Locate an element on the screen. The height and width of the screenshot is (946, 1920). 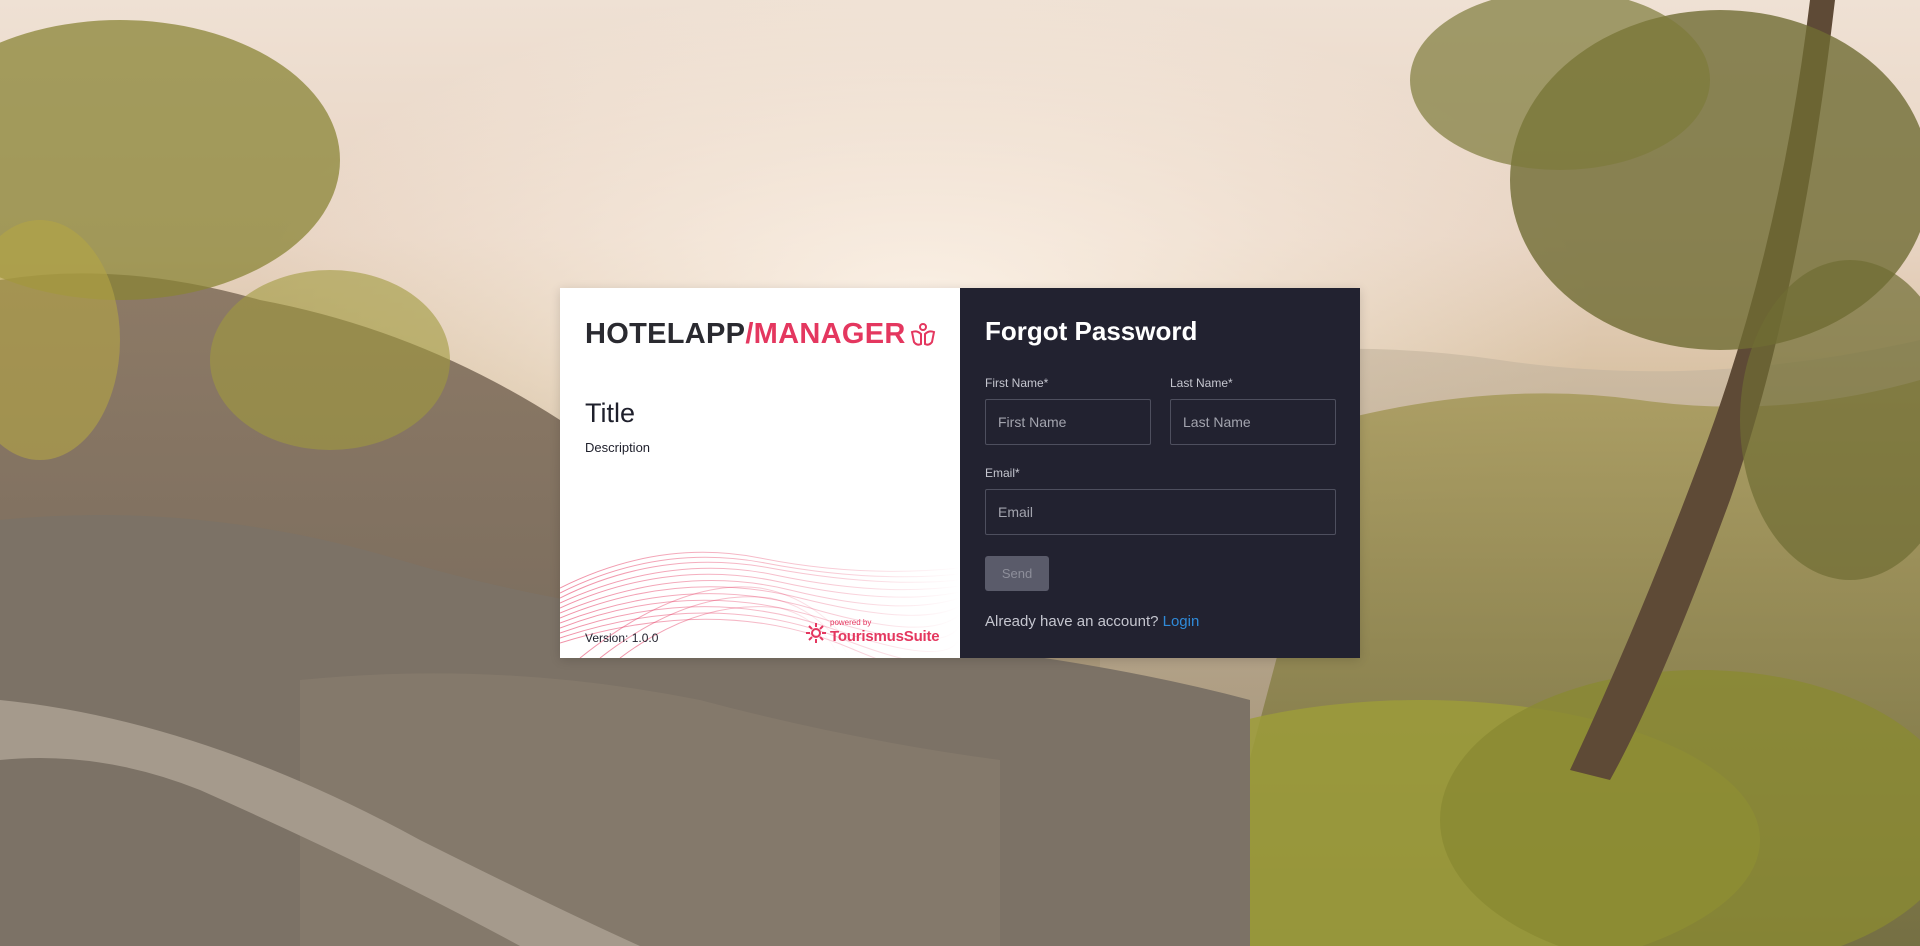
brand-logo: HOTELAPP /MANAGER is located at coordinates (761, 334).